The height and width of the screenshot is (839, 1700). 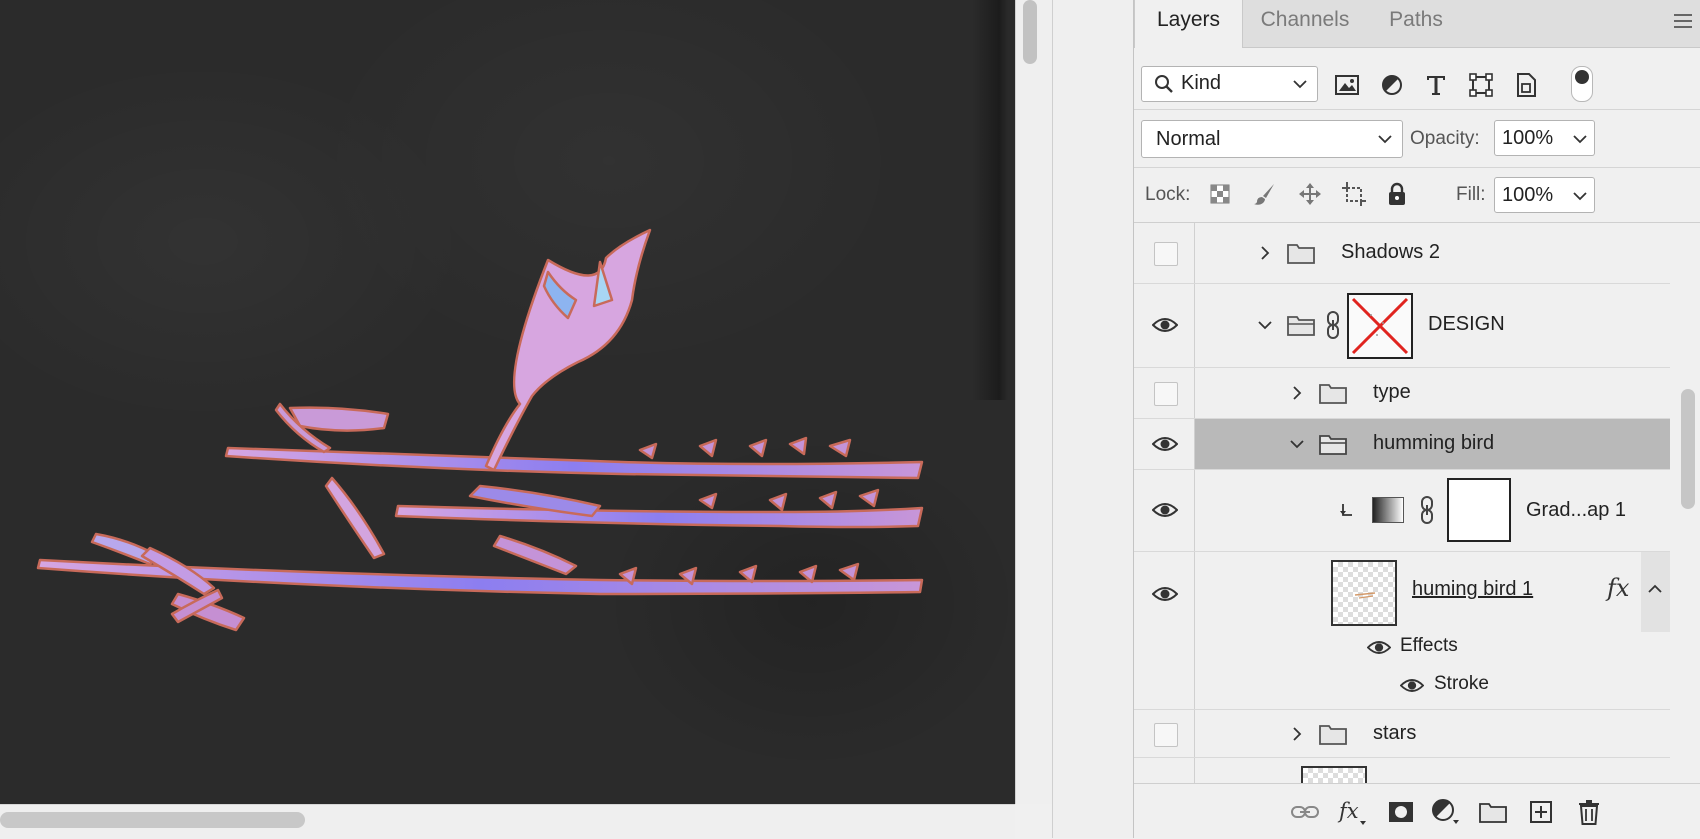 What do you see at coordinates (1481, 85) in the screenshot?
I see `shape-filter-icon` at bounding box center [1481, 85].